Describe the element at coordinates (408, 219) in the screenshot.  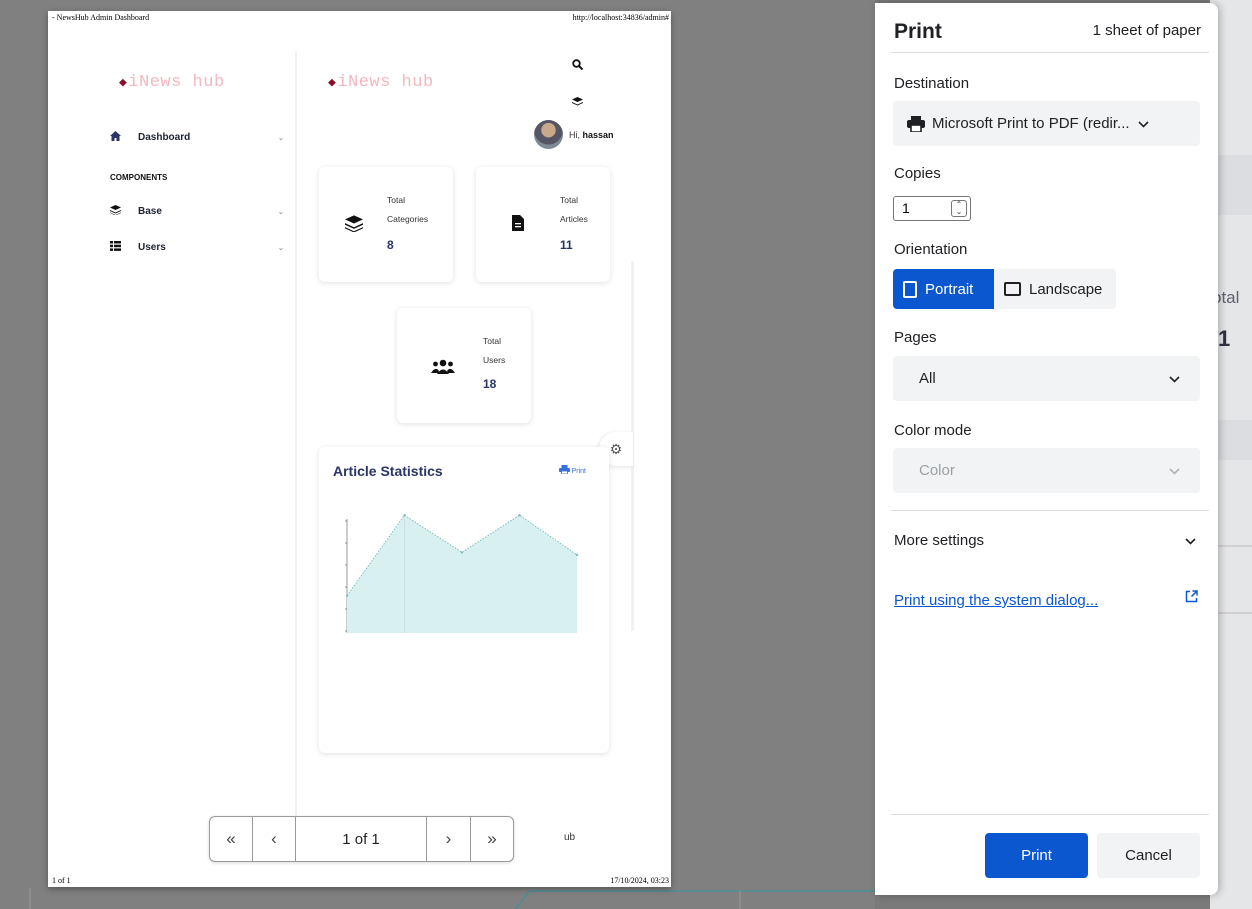
I see `stat-label: Categories` at that location.